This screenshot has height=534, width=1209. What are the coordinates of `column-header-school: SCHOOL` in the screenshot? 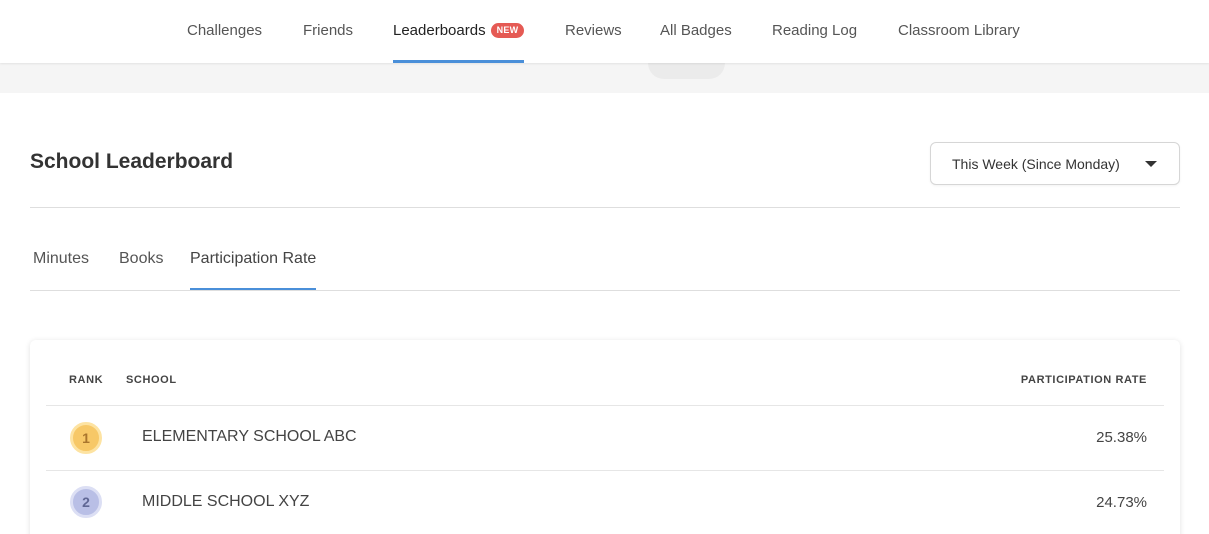 It's located at (151, 380).